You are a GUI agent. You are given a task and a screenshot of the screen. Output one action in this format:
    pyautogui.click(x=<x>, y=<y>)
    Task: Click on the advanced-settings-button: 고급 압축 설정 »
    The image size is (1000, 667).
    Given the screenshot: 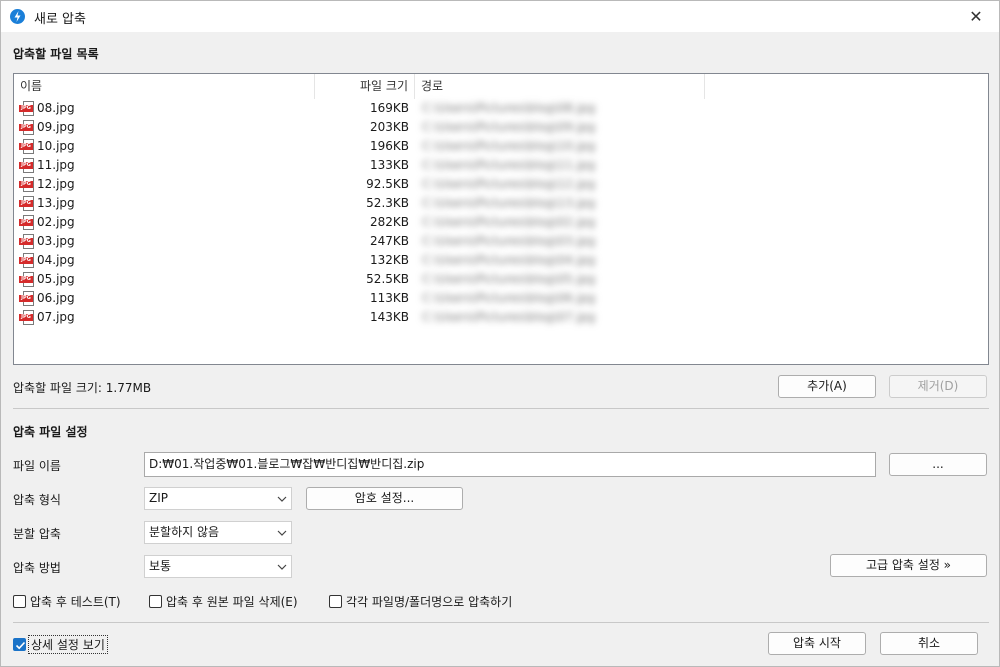 What is the action you would take?
    pyautogui.click(x=908, y=565)
    